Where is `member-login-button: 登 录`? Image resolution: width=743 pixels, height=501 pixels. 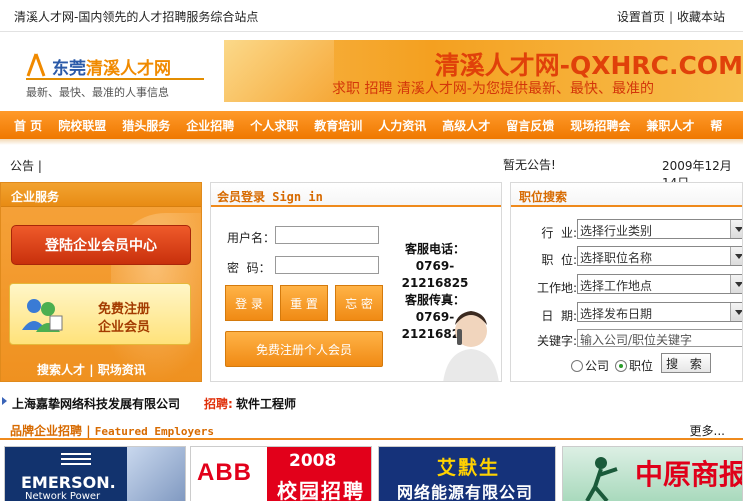
member-login-button: 登 录 is located at coordinates (249, 303).